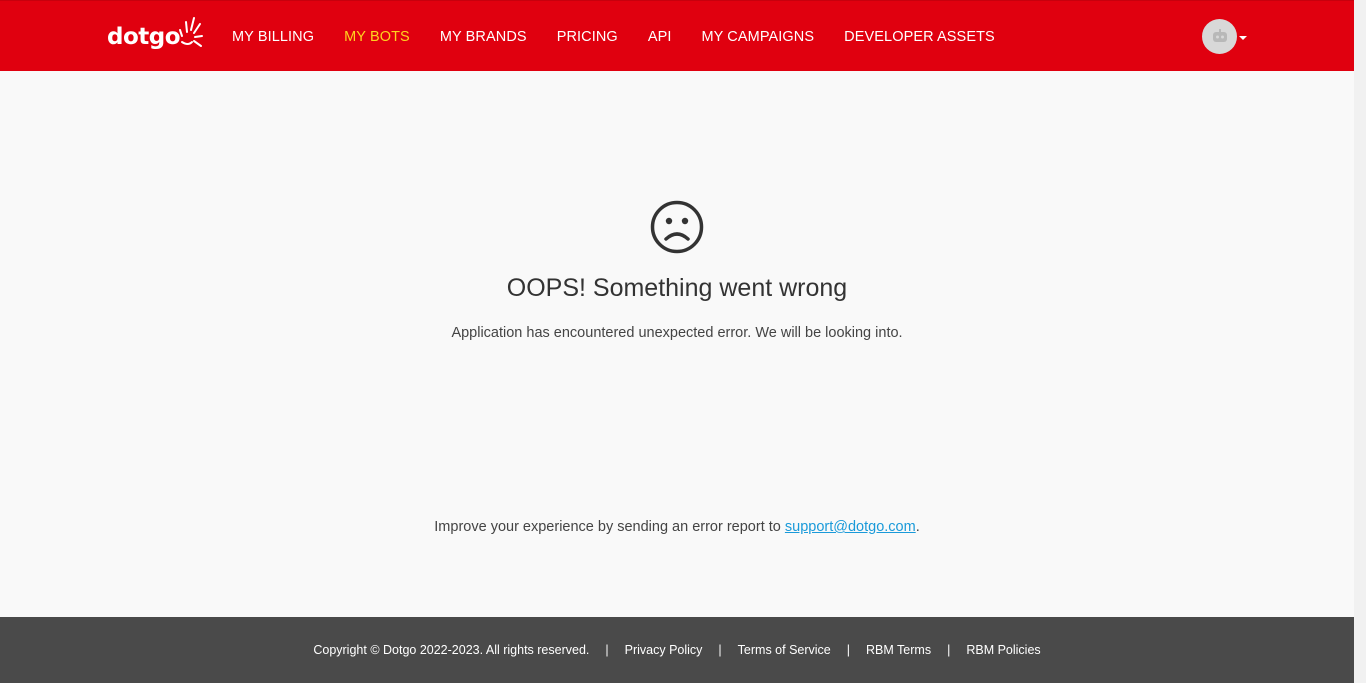 Image resolution: width=1366 pixels, height=683 pixels. I want to click on caret-down-icon, so click(1243, 37).